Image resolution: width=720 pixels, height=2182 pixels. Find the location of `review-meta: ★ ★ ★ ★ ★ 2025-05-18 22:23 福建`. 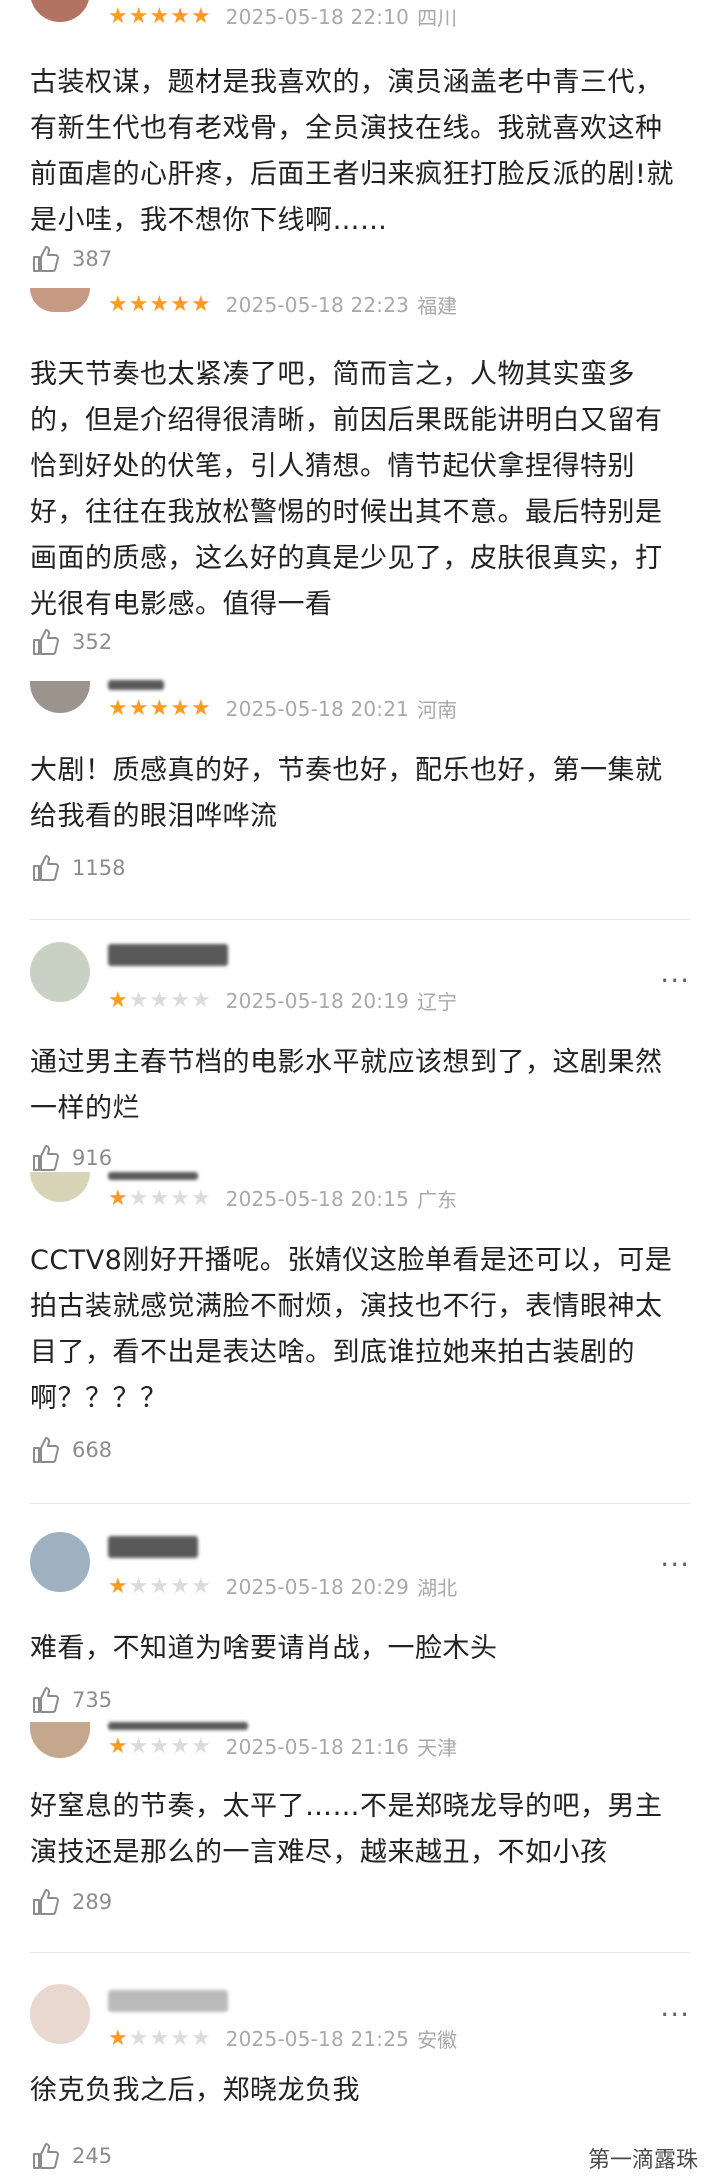

review-meta: ★ ★ ★ ★ ★ 2025-05-18 22:23 福建 is located at coordinates (282, 304).